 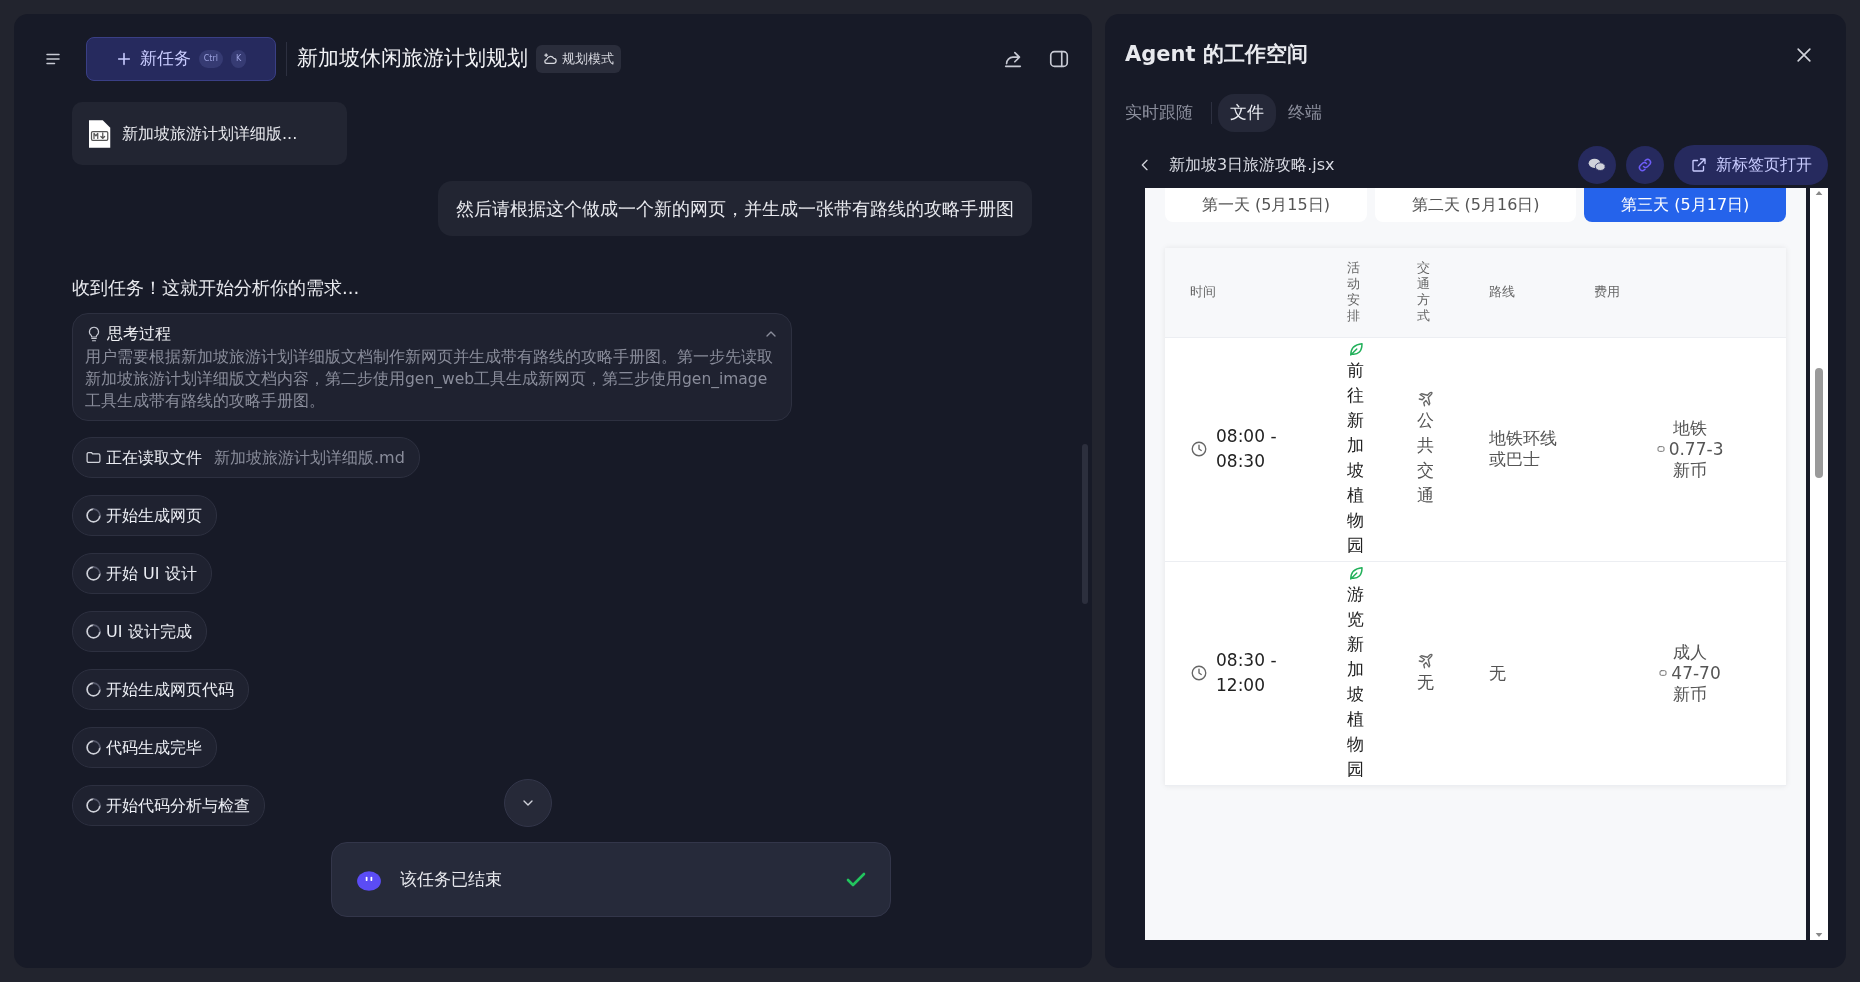 What do you see at coordinates (412, 59) in the screenshot?
I see `chat-title: 新加坡休闲旅游计划规划` at bounding box center [412, 59].